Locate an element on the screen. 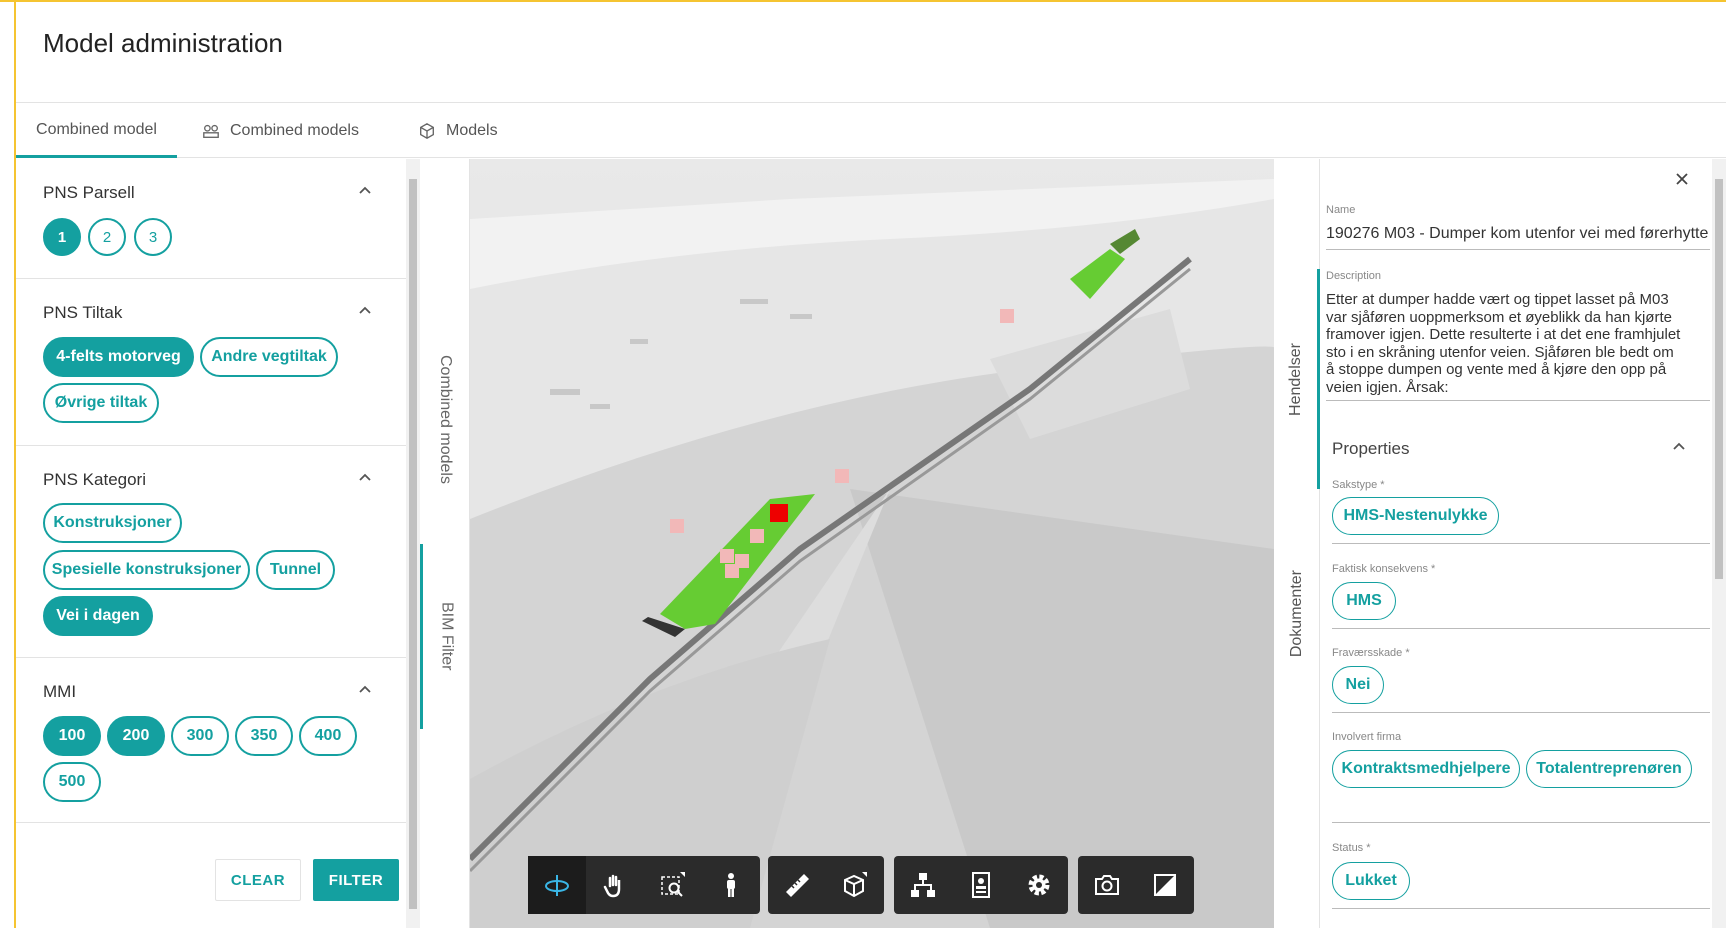  model-tree-icon is located at coordinates (923, 885).